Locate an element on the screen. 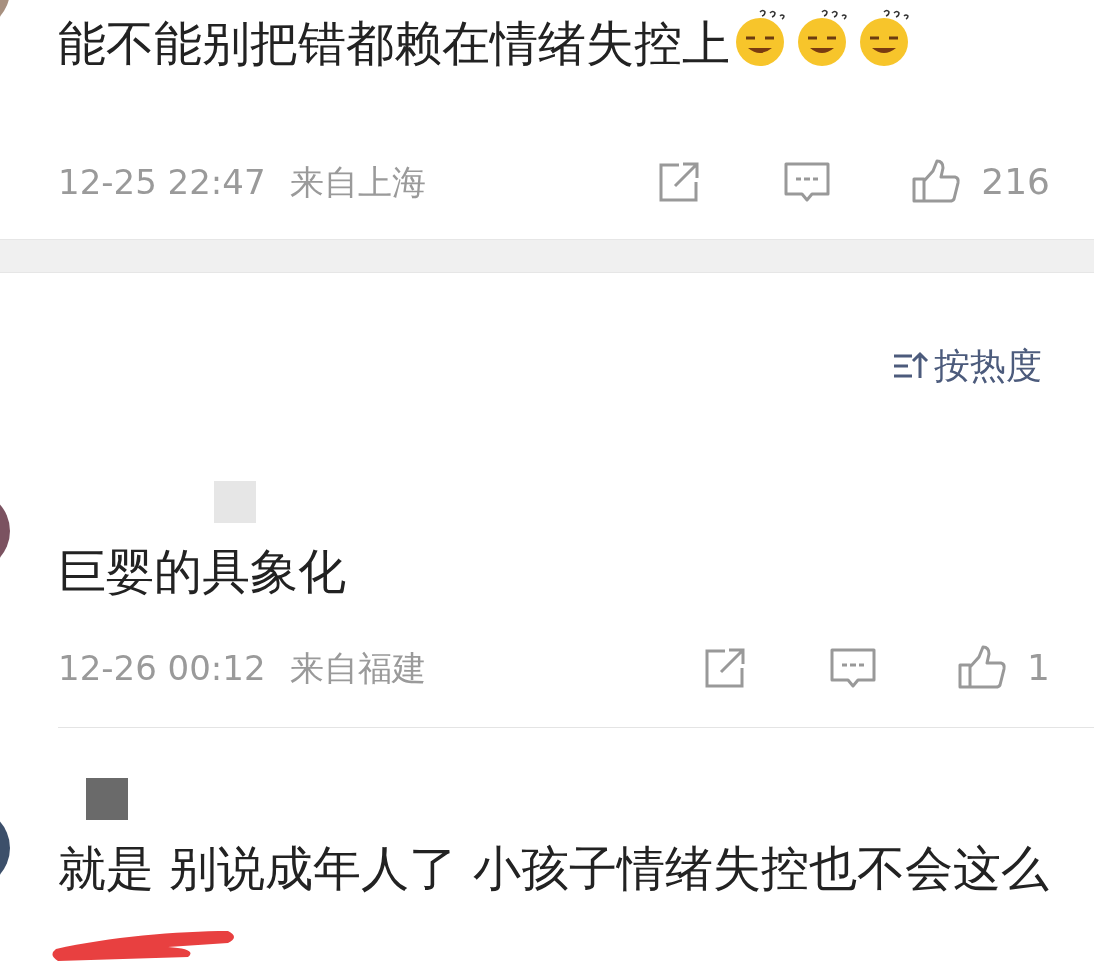 This screenshot has height=964, width=1094. location-text: 来自上海 is located at coordinates (357, 182).